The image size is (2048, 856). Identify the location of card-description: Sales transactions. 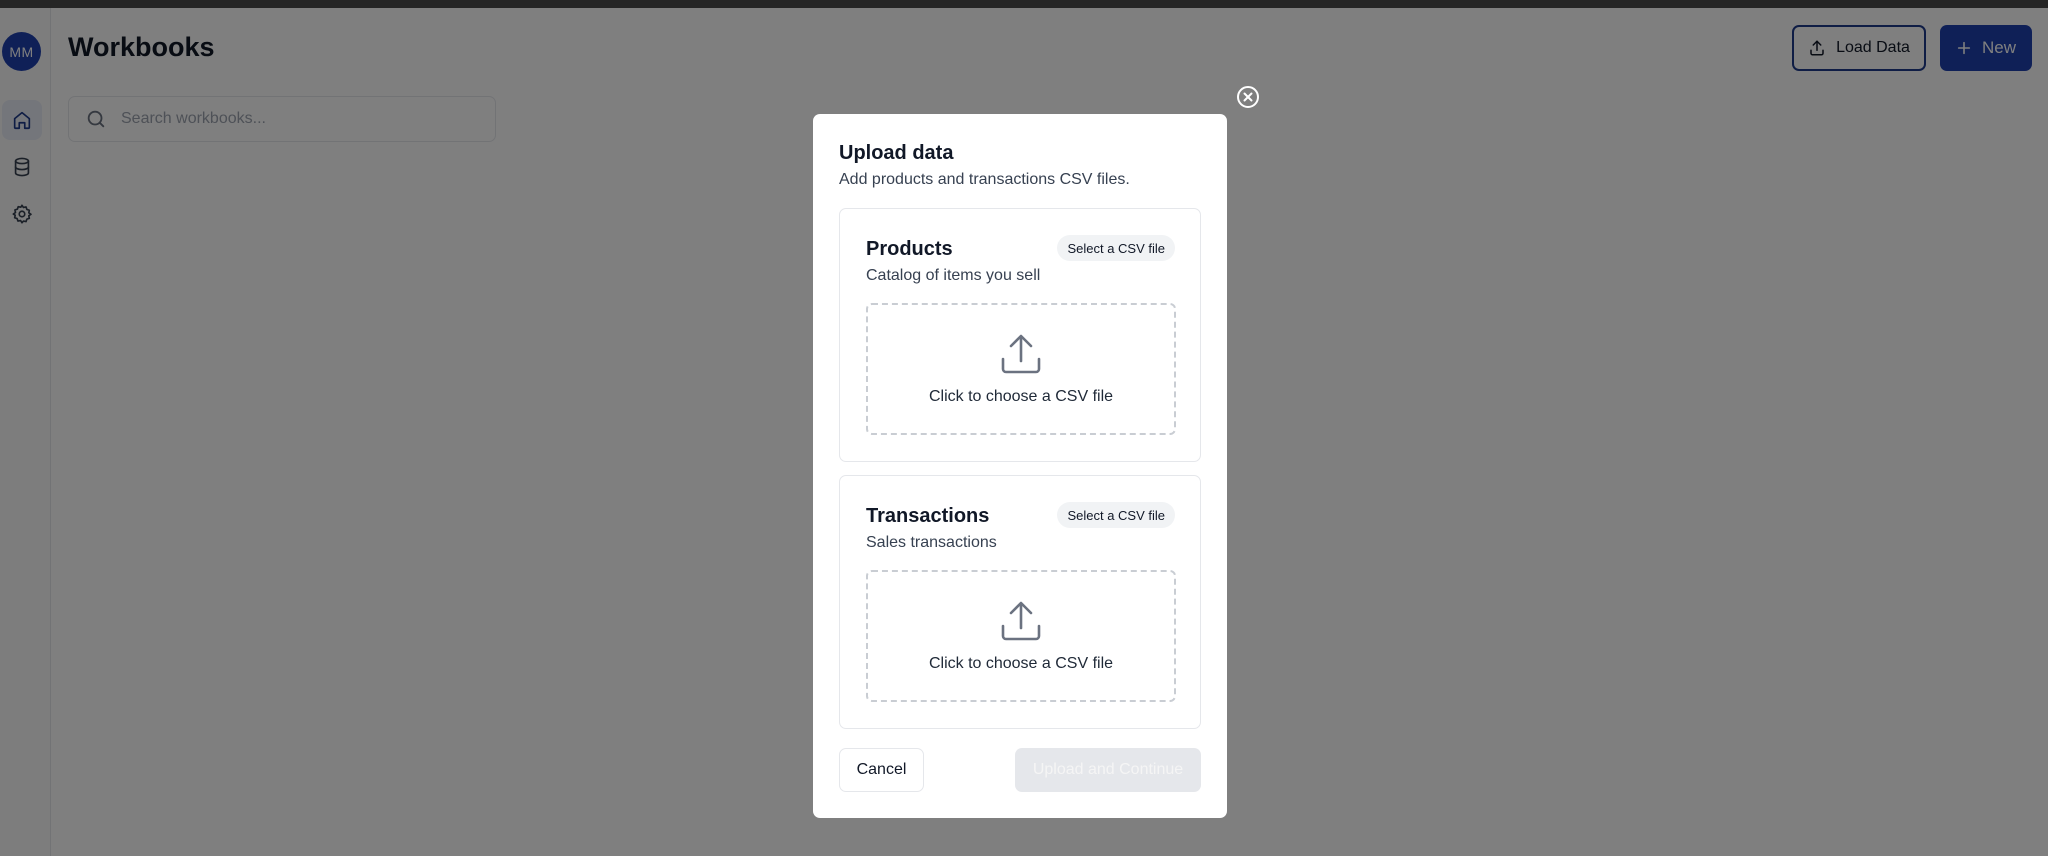
(931, 542).